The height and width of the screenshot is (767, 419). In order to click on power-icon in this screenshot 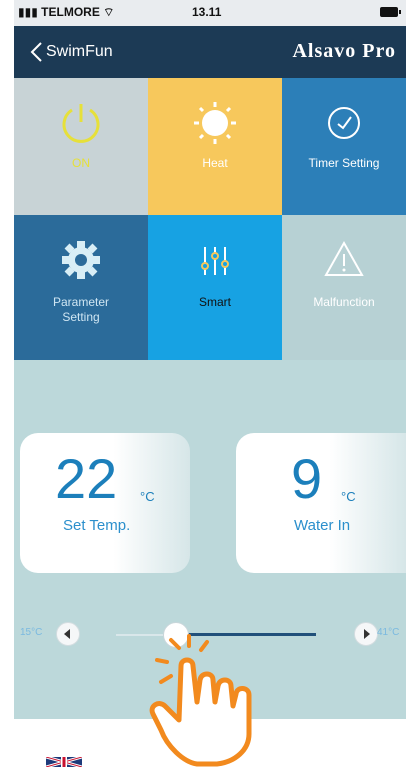, I will do `click(81, 123)`.